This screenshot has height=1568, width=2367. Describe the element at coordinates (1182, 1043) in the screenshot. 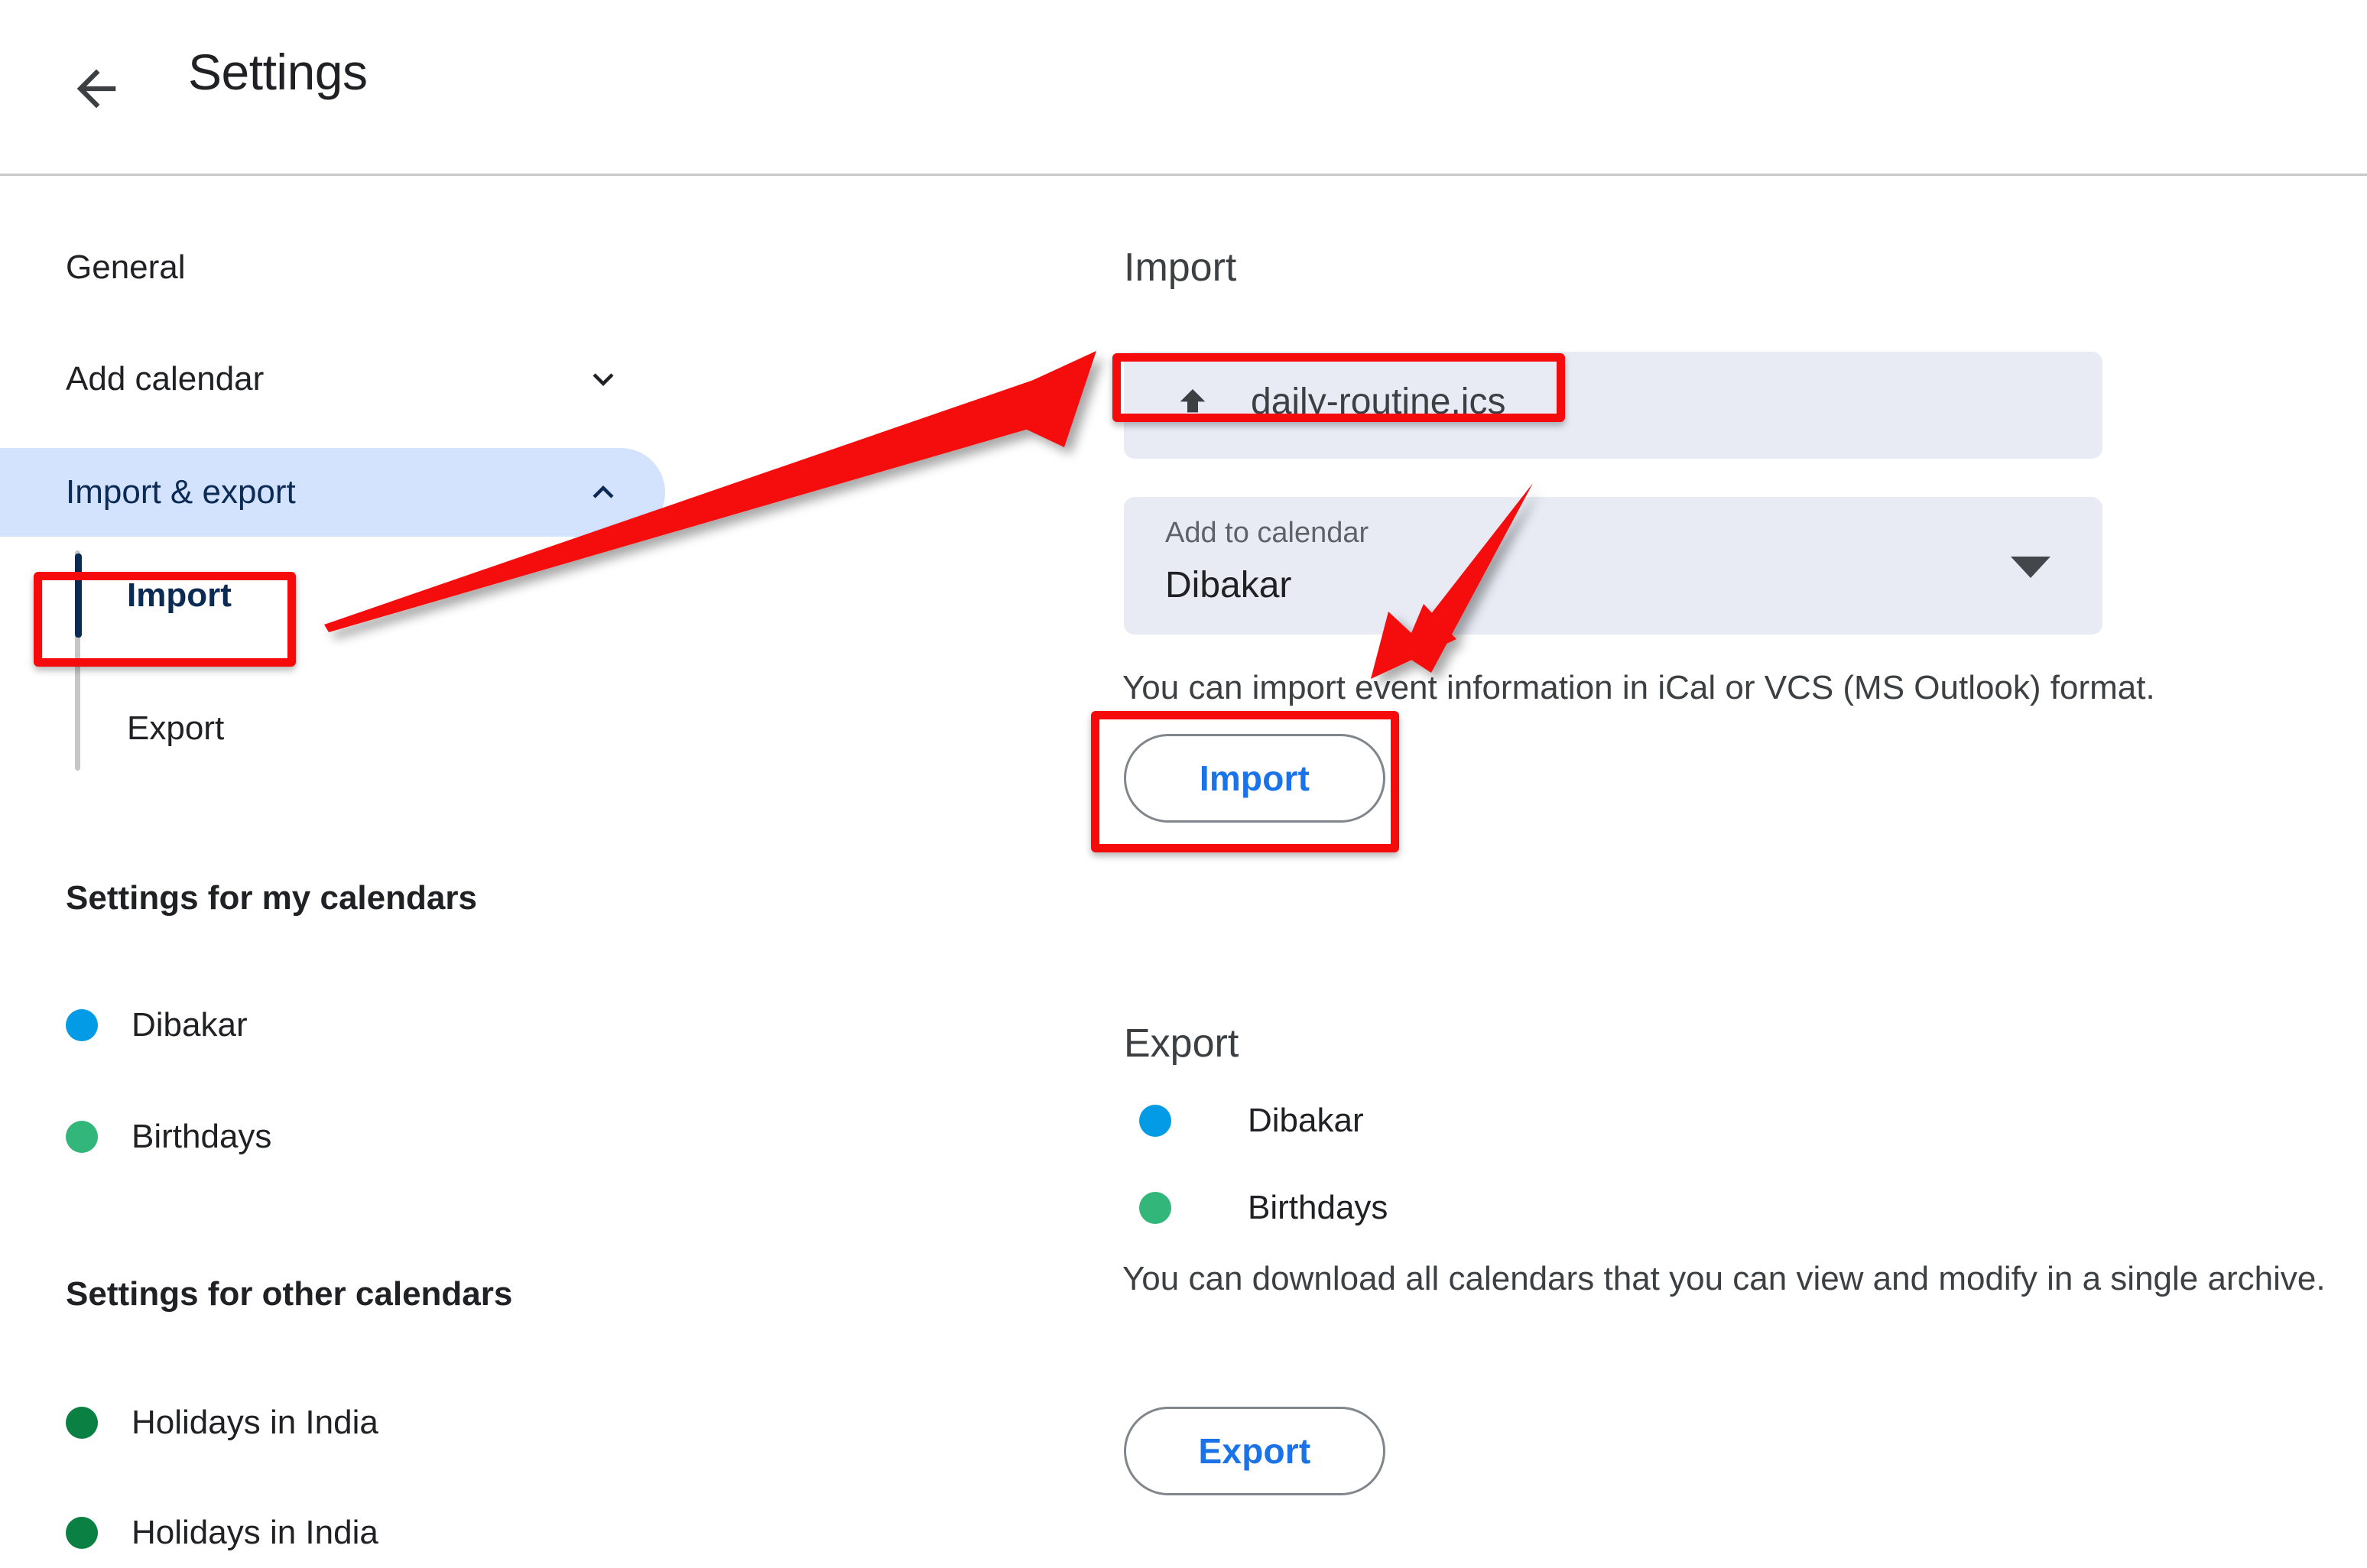

I see `export-section-heading: Export` at that location.